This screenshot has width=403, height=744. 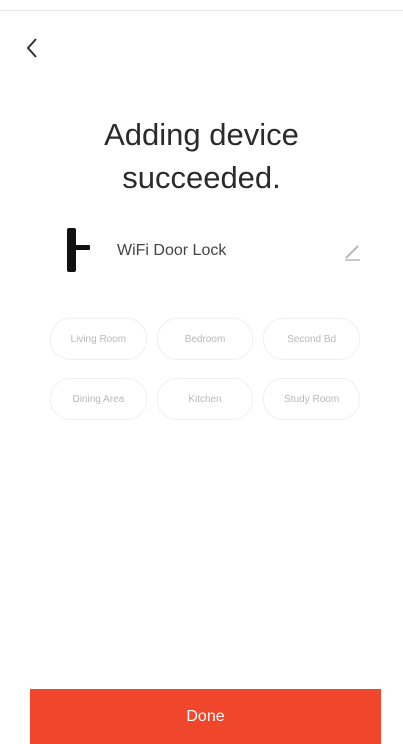 What do you see at coordinates (201, 10) in the screenshot?
I see `top-divider` at bounding box center [201, 10].